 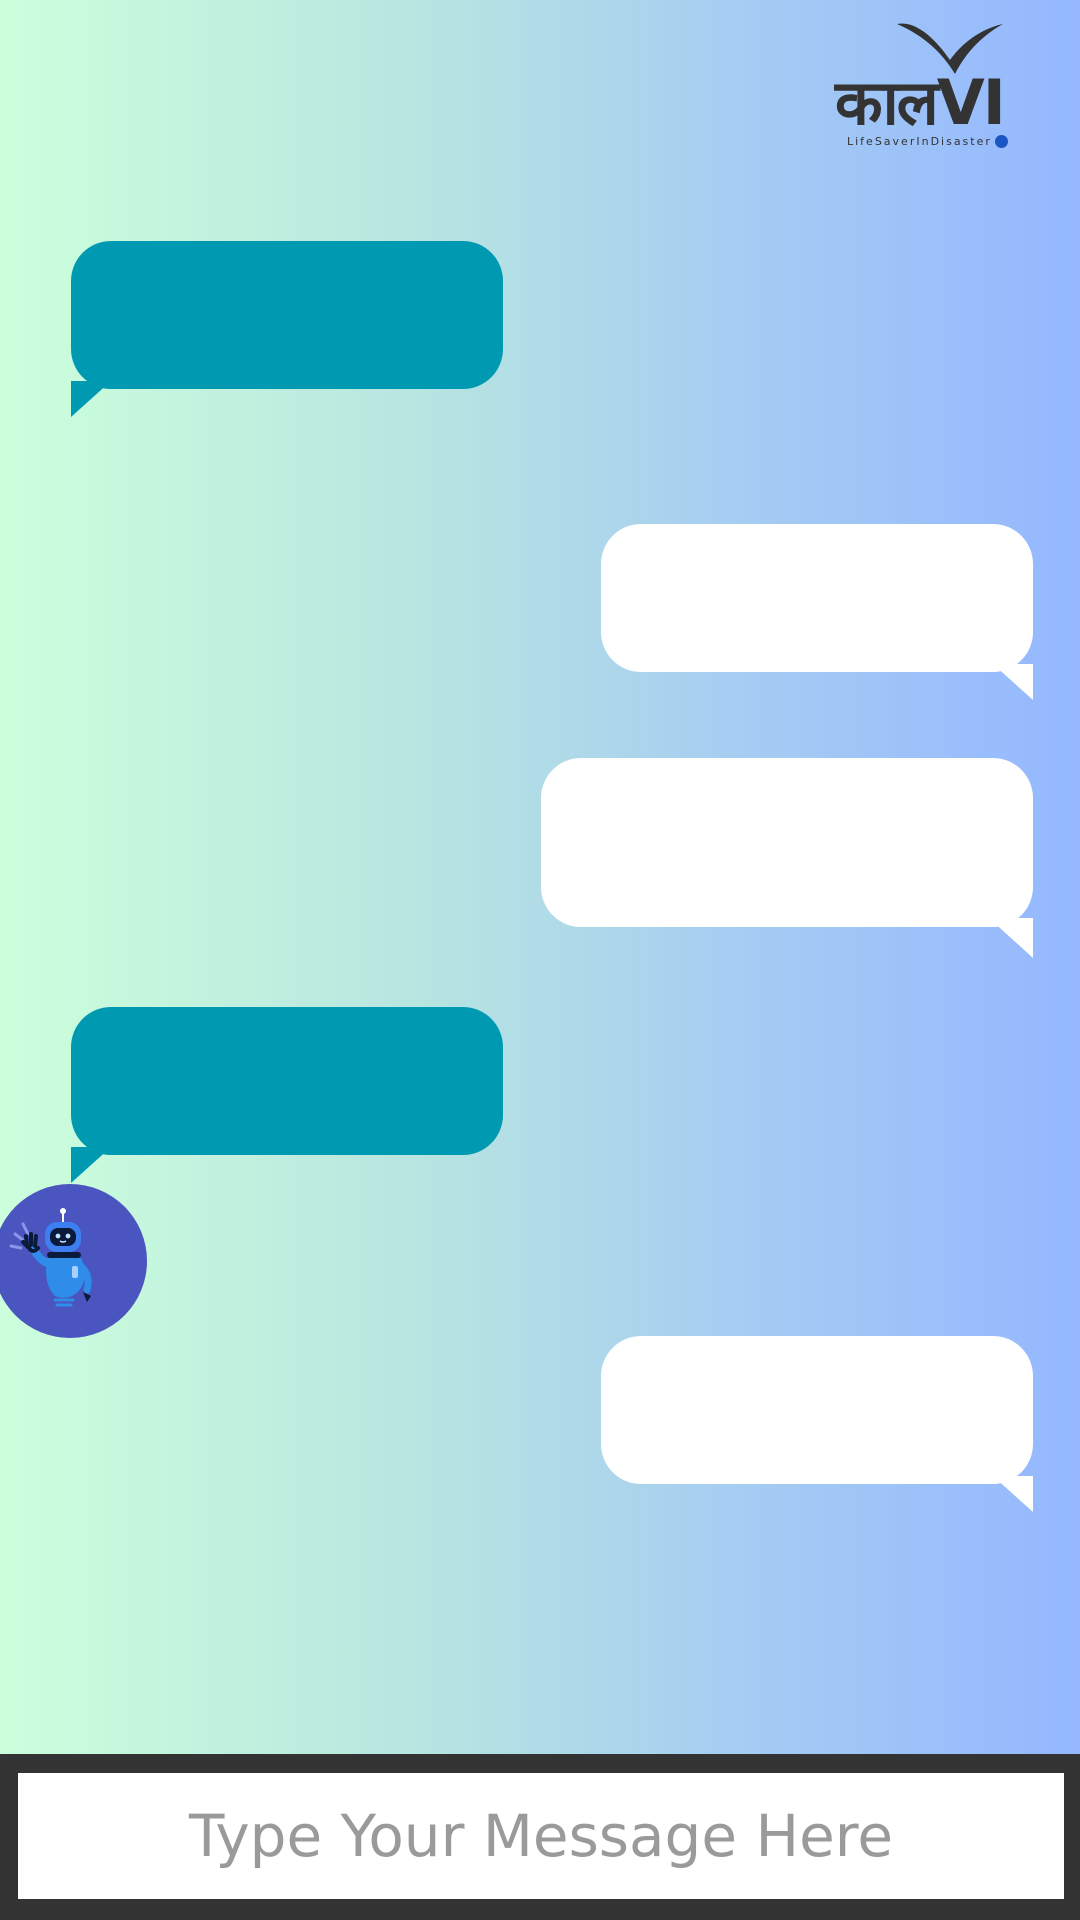 I want to click on bot-avatar, so click(x=73, y=1261).